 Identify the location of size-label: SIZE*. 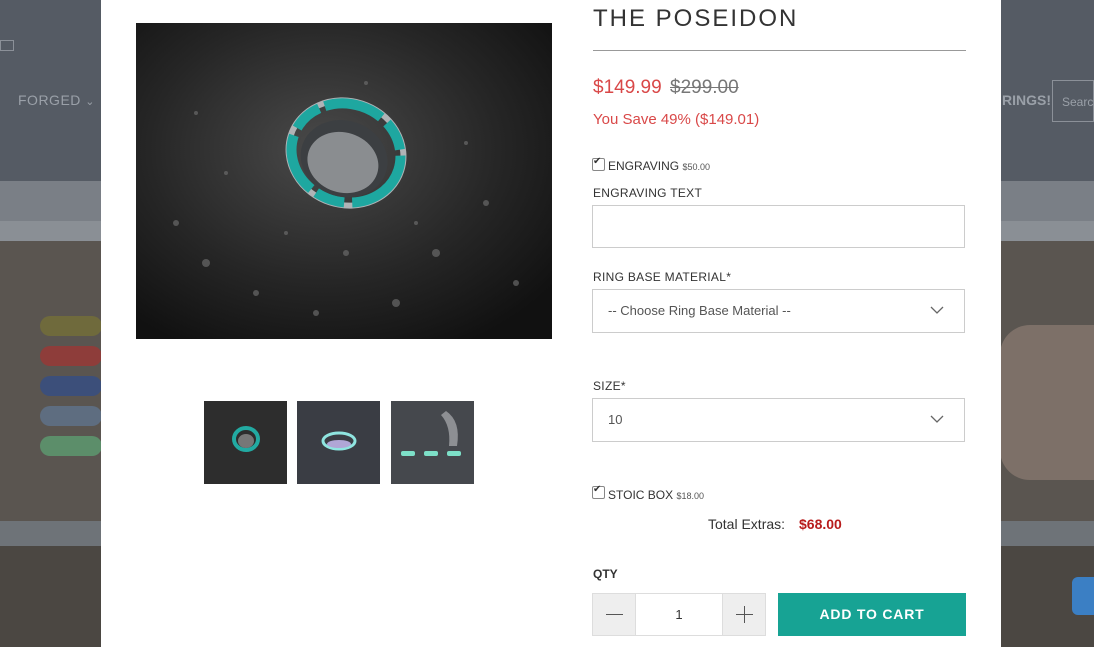
(609, 386).